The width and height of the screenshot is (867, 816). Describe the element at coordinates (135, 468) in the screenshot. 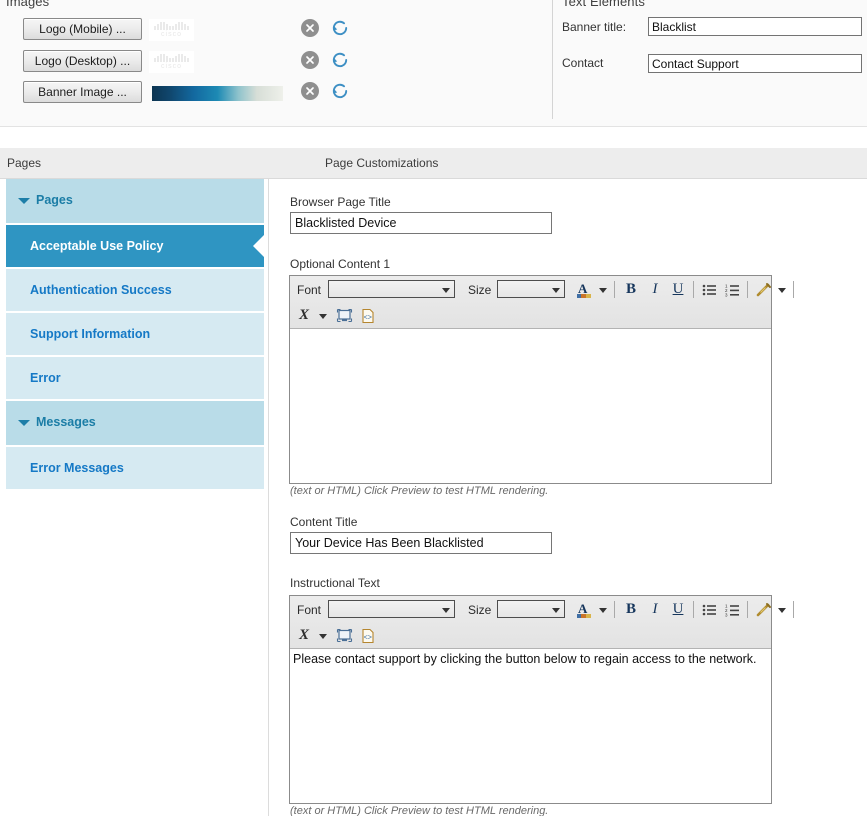

I see `sidebar-item-error-messages: Error Messages` at that location.